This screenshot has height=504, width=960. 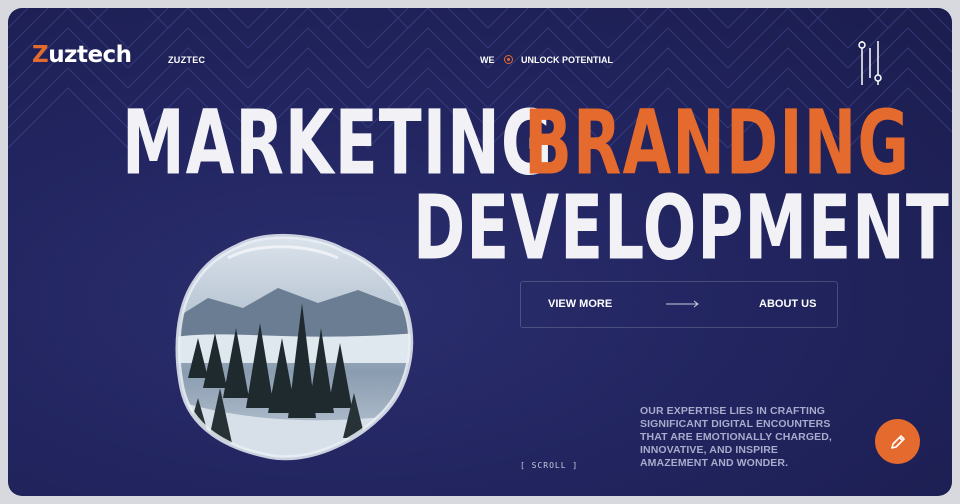 What do you see at coordinates (682, 304) in the screenshot?
I see `arrow-right-icon` at bounding box center [682, 304].